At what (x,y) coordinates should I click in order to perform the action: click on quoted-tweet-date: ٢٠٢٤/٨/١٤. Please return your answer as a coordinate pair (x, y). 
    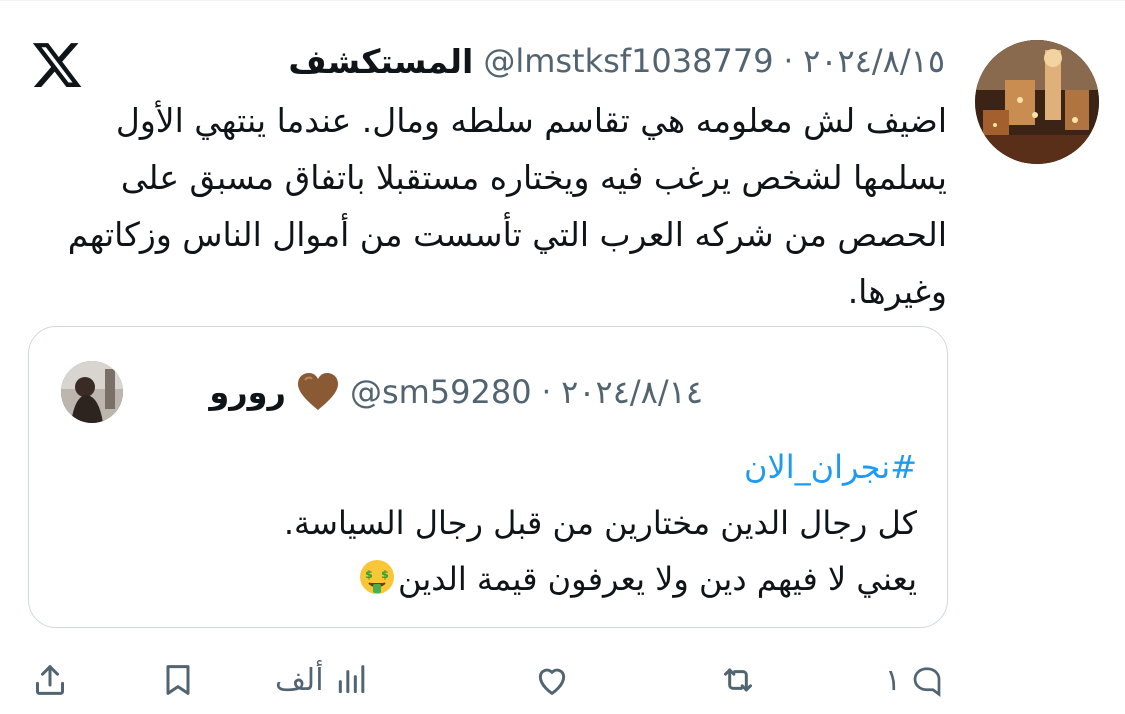
    Looking at the image, I should click on (632, 392).